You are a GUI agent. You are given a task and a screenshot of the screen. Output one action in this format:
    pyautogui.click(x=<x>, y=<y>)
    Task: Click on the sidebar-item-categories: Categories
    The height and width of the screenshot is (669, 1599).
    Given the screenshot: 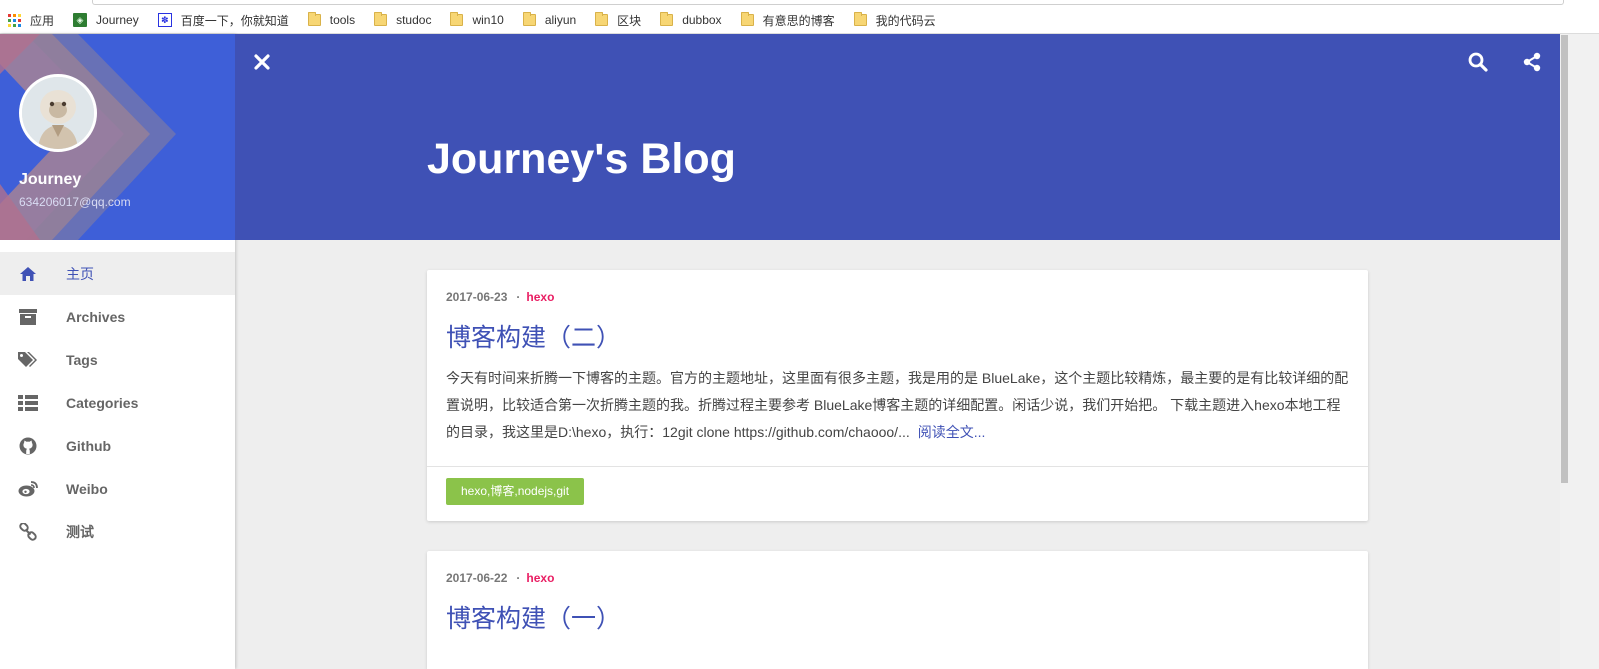 What is the action you would take?
    pyautogui.click(x=117, y=402)
    